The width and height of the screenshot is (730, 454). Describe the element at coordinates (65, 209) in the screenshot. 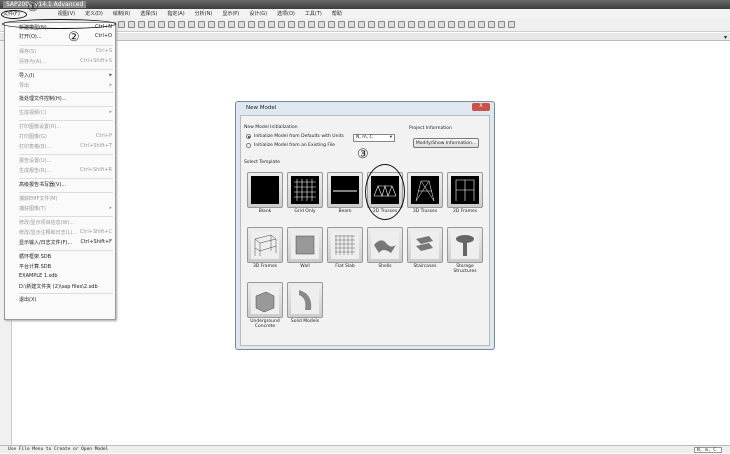

I see `file-menu-item: 捕获图像(T) ▸` at that location.